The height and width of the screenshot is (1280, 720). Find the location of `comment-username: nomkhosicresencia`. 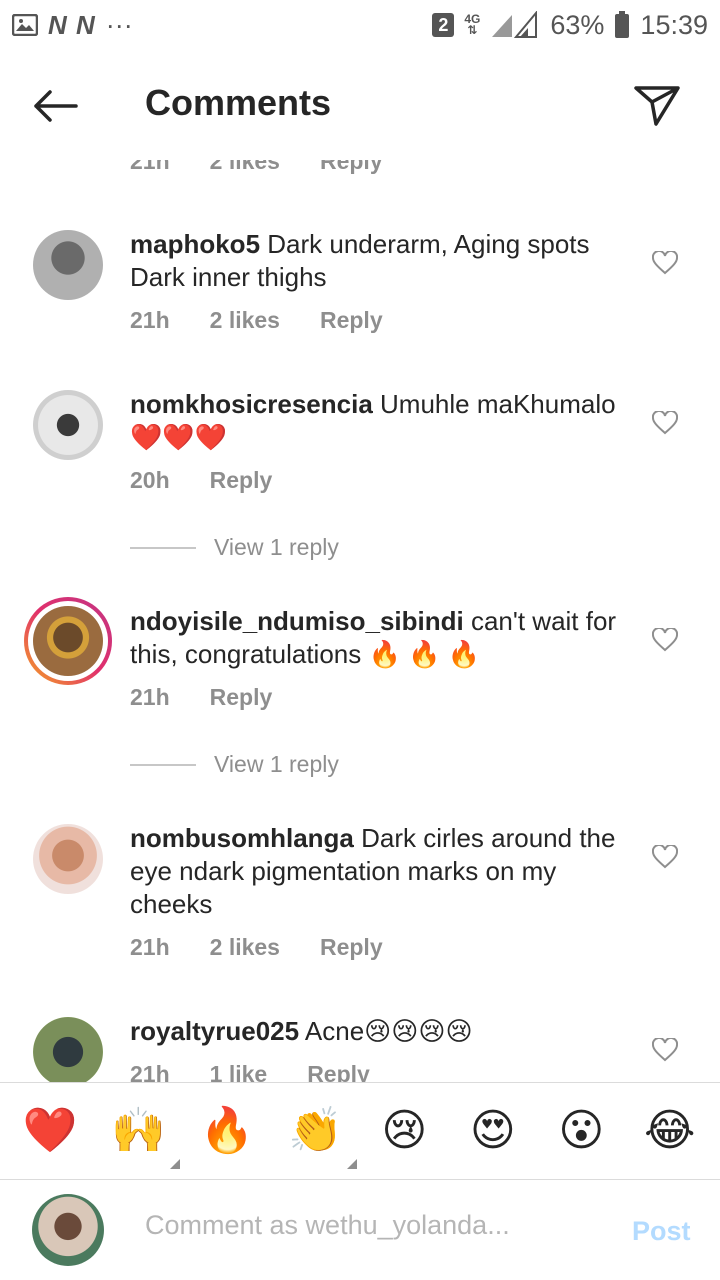

comment-username: nomkhosicresencia is located at coordinates (251, 404).